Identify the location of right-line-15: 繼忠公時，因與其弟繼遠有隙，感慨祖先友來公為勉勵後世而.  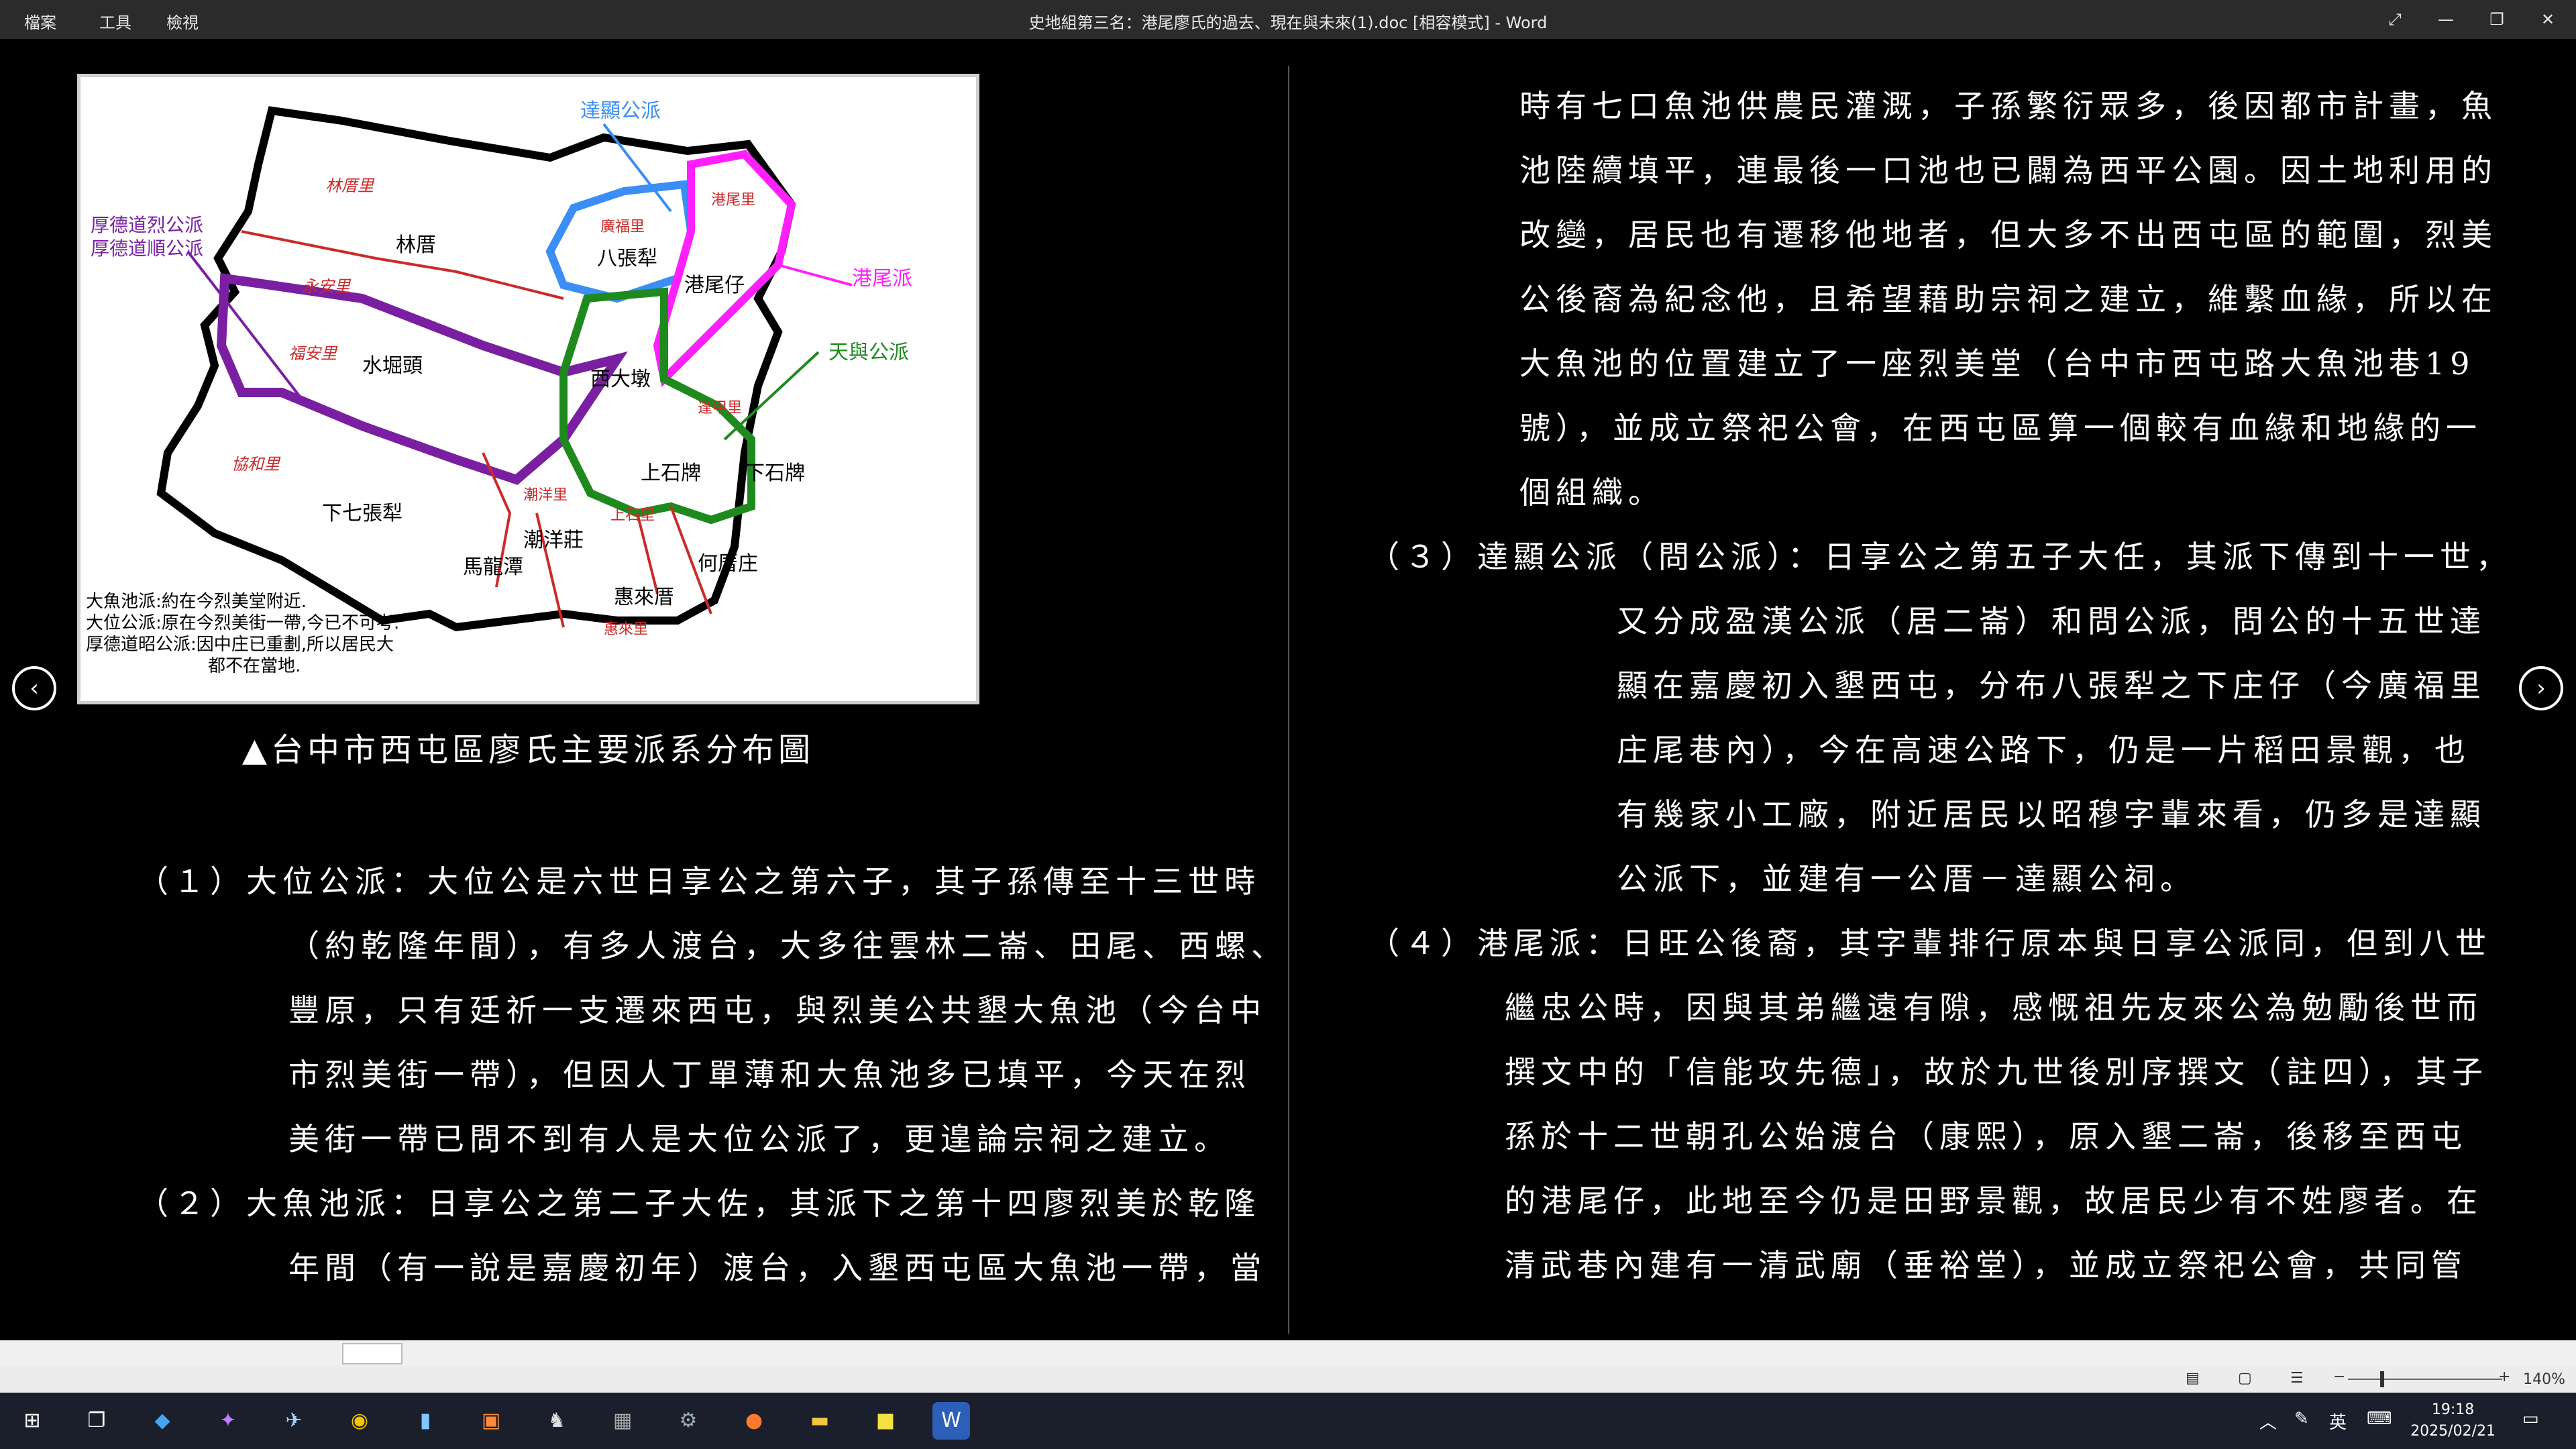
(1994, 1007).